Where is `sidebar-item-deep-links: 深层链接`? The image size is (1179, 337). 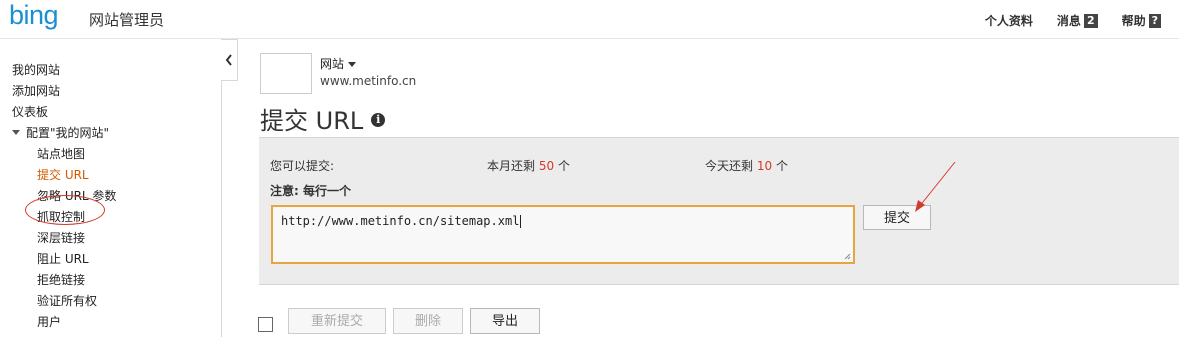
sidebar-item-deep-links: 深层链接 is located at coordinates (64, 238).